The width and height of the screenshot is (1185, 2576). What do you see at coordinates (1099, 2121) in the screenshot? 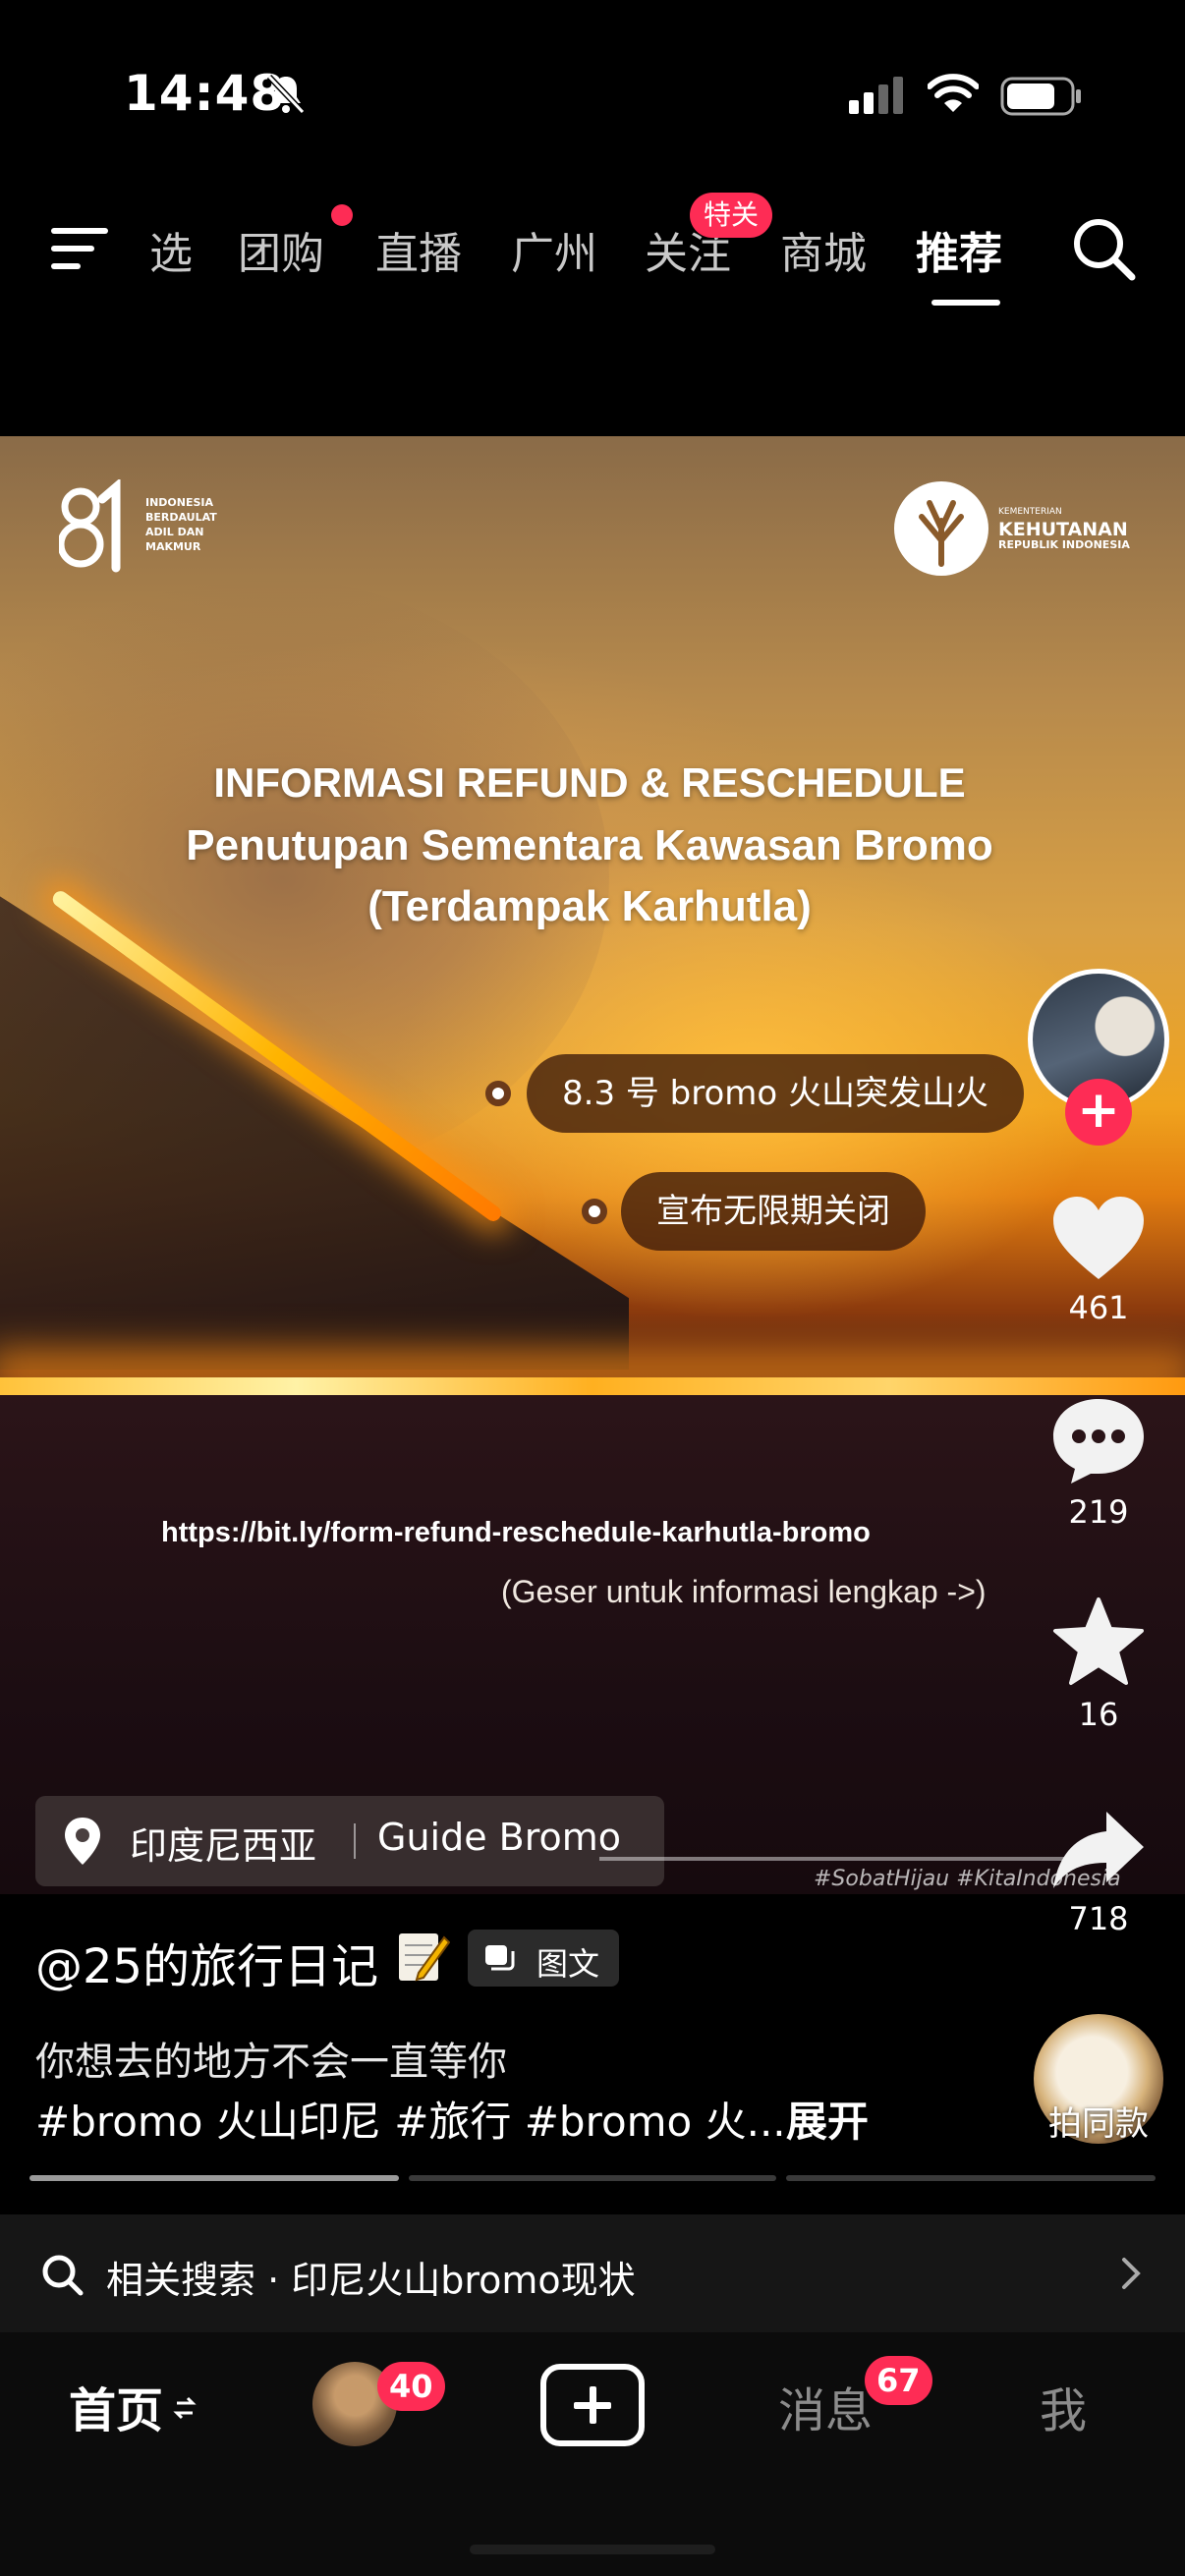
I see `same-style-label: 拍同款` at bounding box center [1099, 2121].